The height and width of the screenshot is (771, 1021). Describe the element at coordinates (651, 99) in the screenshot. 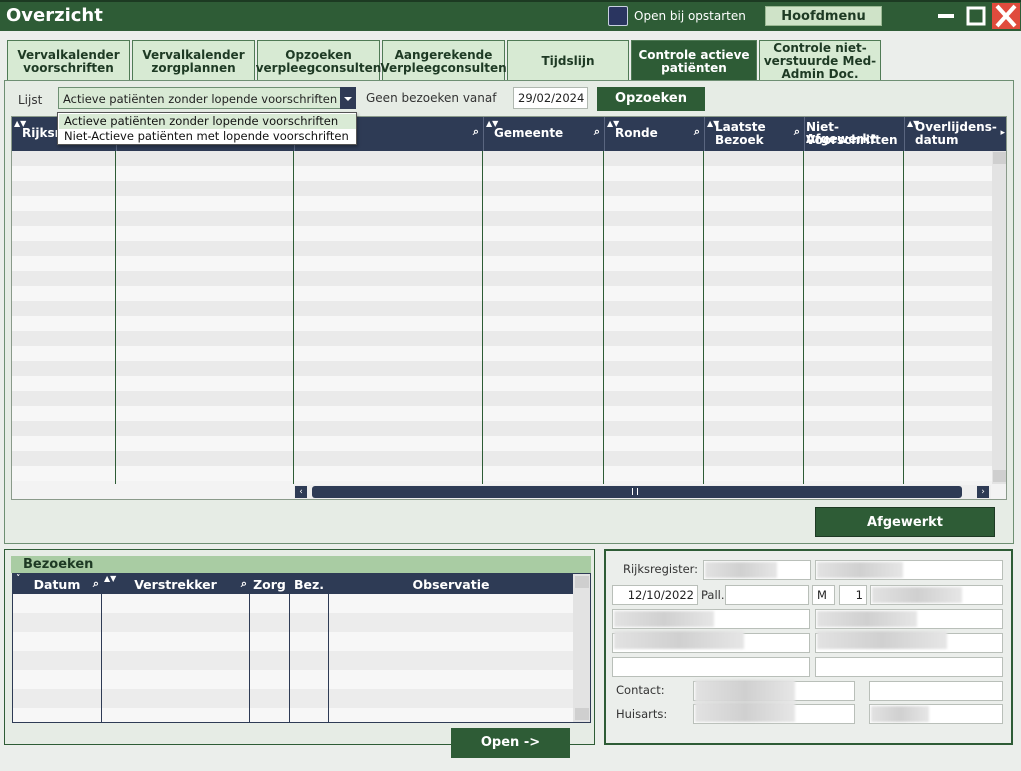

I see `opzoeken-button: Opzoeken` at that location.